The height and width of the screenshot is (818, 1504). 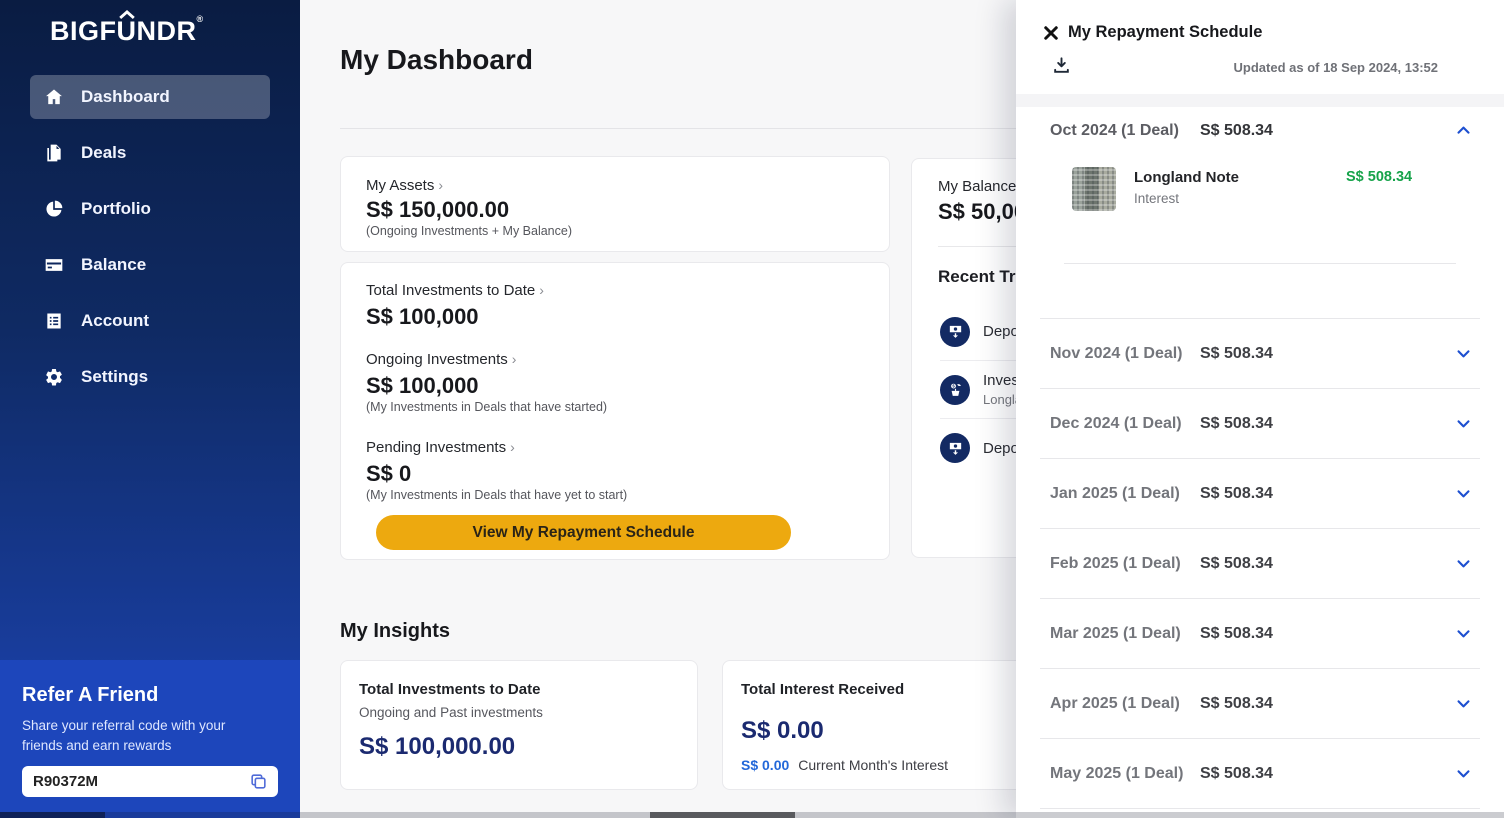 What do you see at coordinates (1061, 65) in the screenshot?
I see `download-icon` at bounding box center [1061, 65].